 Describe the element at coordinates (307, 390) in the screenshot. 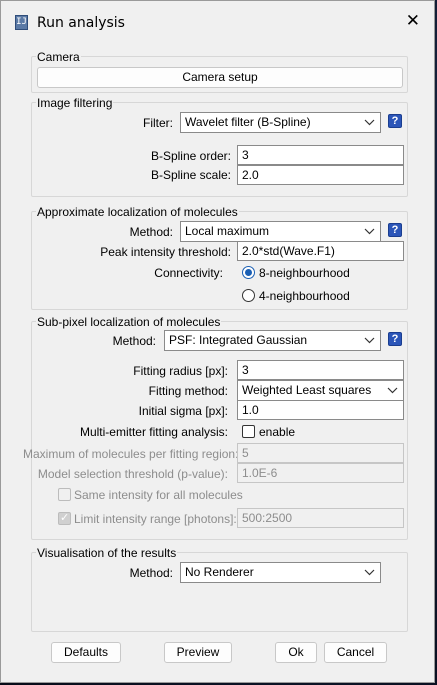

I see `fitting-method-value: Weighted Least squares` at that location.